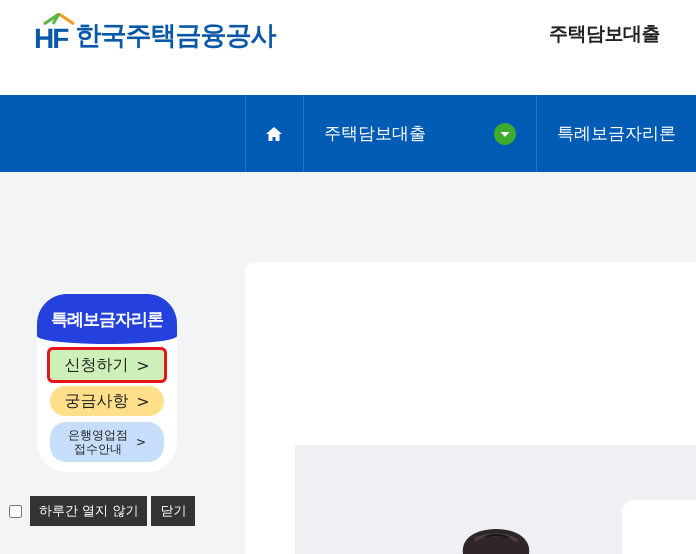 This screenshot has height=554, width=696. Describe the element at coordinates (274, 134) in the screenshot. I see `home-icon` at that location.